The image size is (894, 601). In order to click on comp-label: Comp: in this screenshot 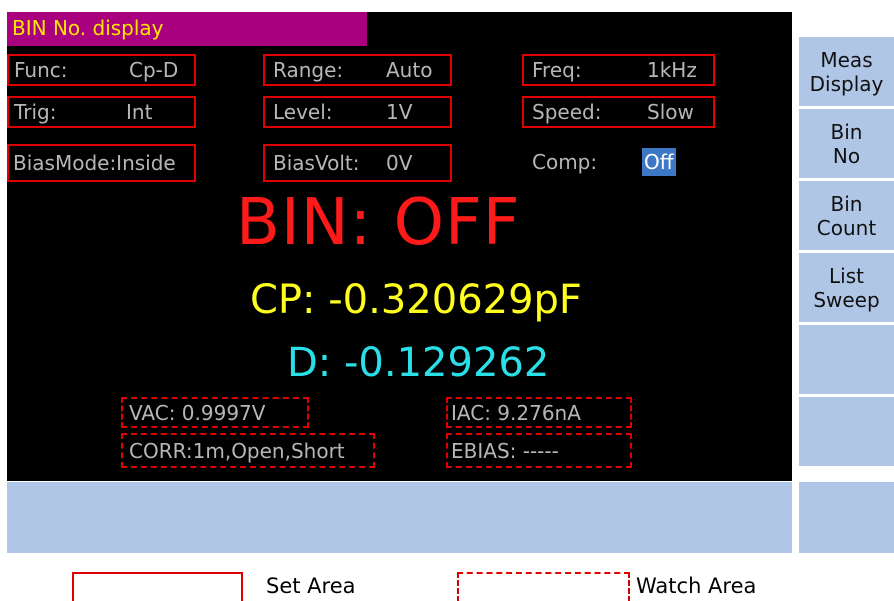, I will do `click(565, 162)`.